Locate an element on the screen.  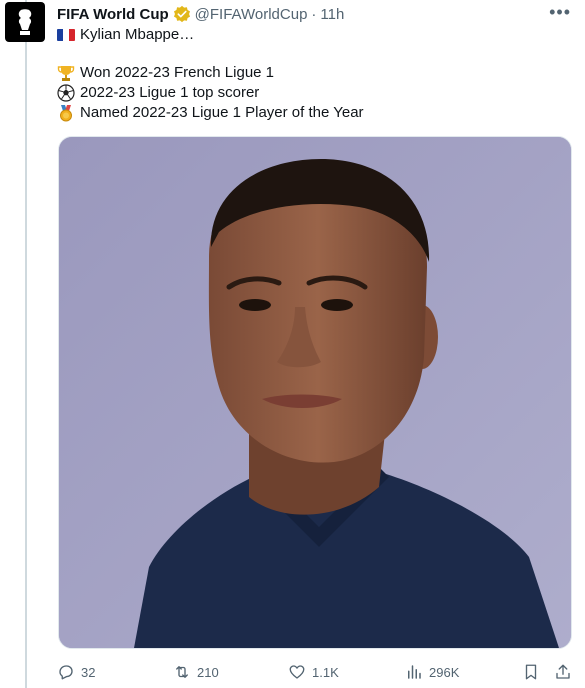
retweet-icon is located at coordinates (182, 672).